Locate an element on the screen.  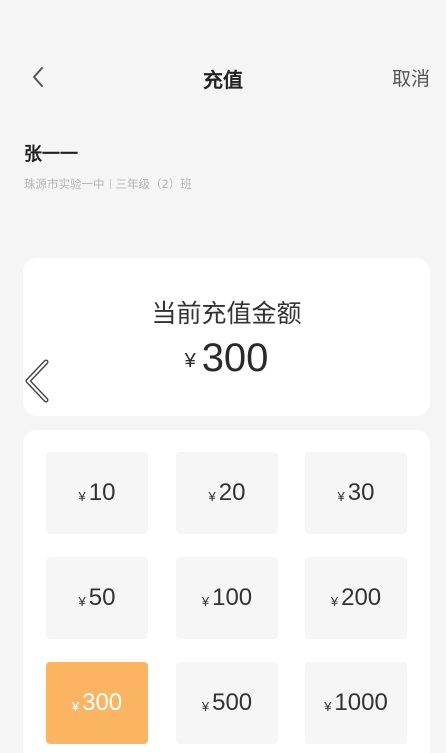
option-value: 50 is located at coordinates (102, 597).